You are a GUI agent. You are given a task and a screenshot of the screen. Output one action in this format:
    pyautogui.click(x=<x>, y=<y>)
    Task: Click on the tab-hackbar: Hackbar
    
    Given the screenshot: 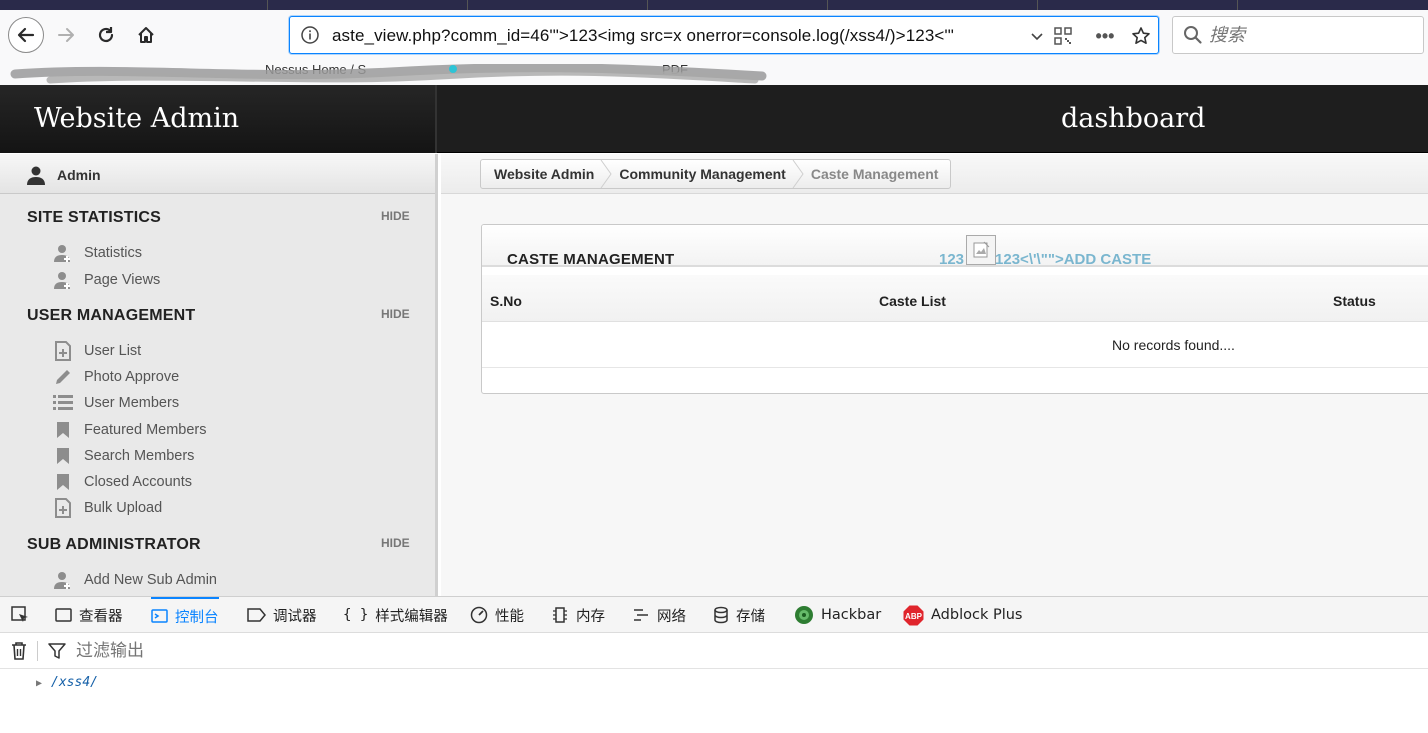 What is the action you would take?
    pyautogui.click(x=837, y=615)
    